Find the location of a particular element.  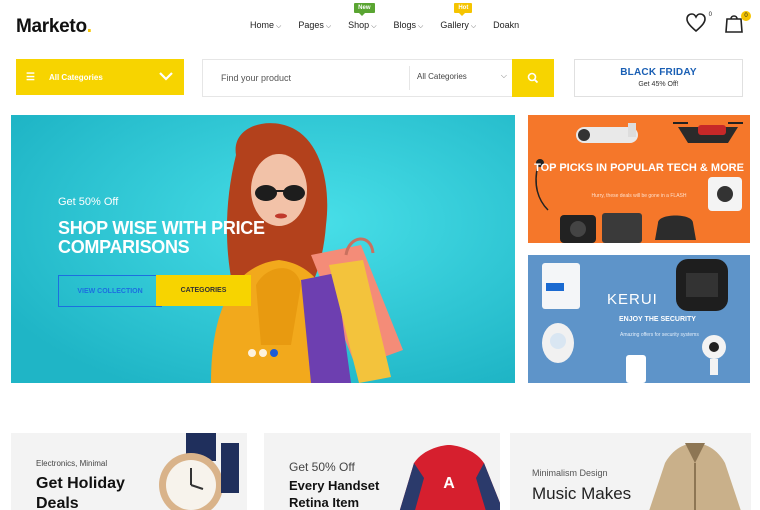

search-button is located at coordinates (533, 78).